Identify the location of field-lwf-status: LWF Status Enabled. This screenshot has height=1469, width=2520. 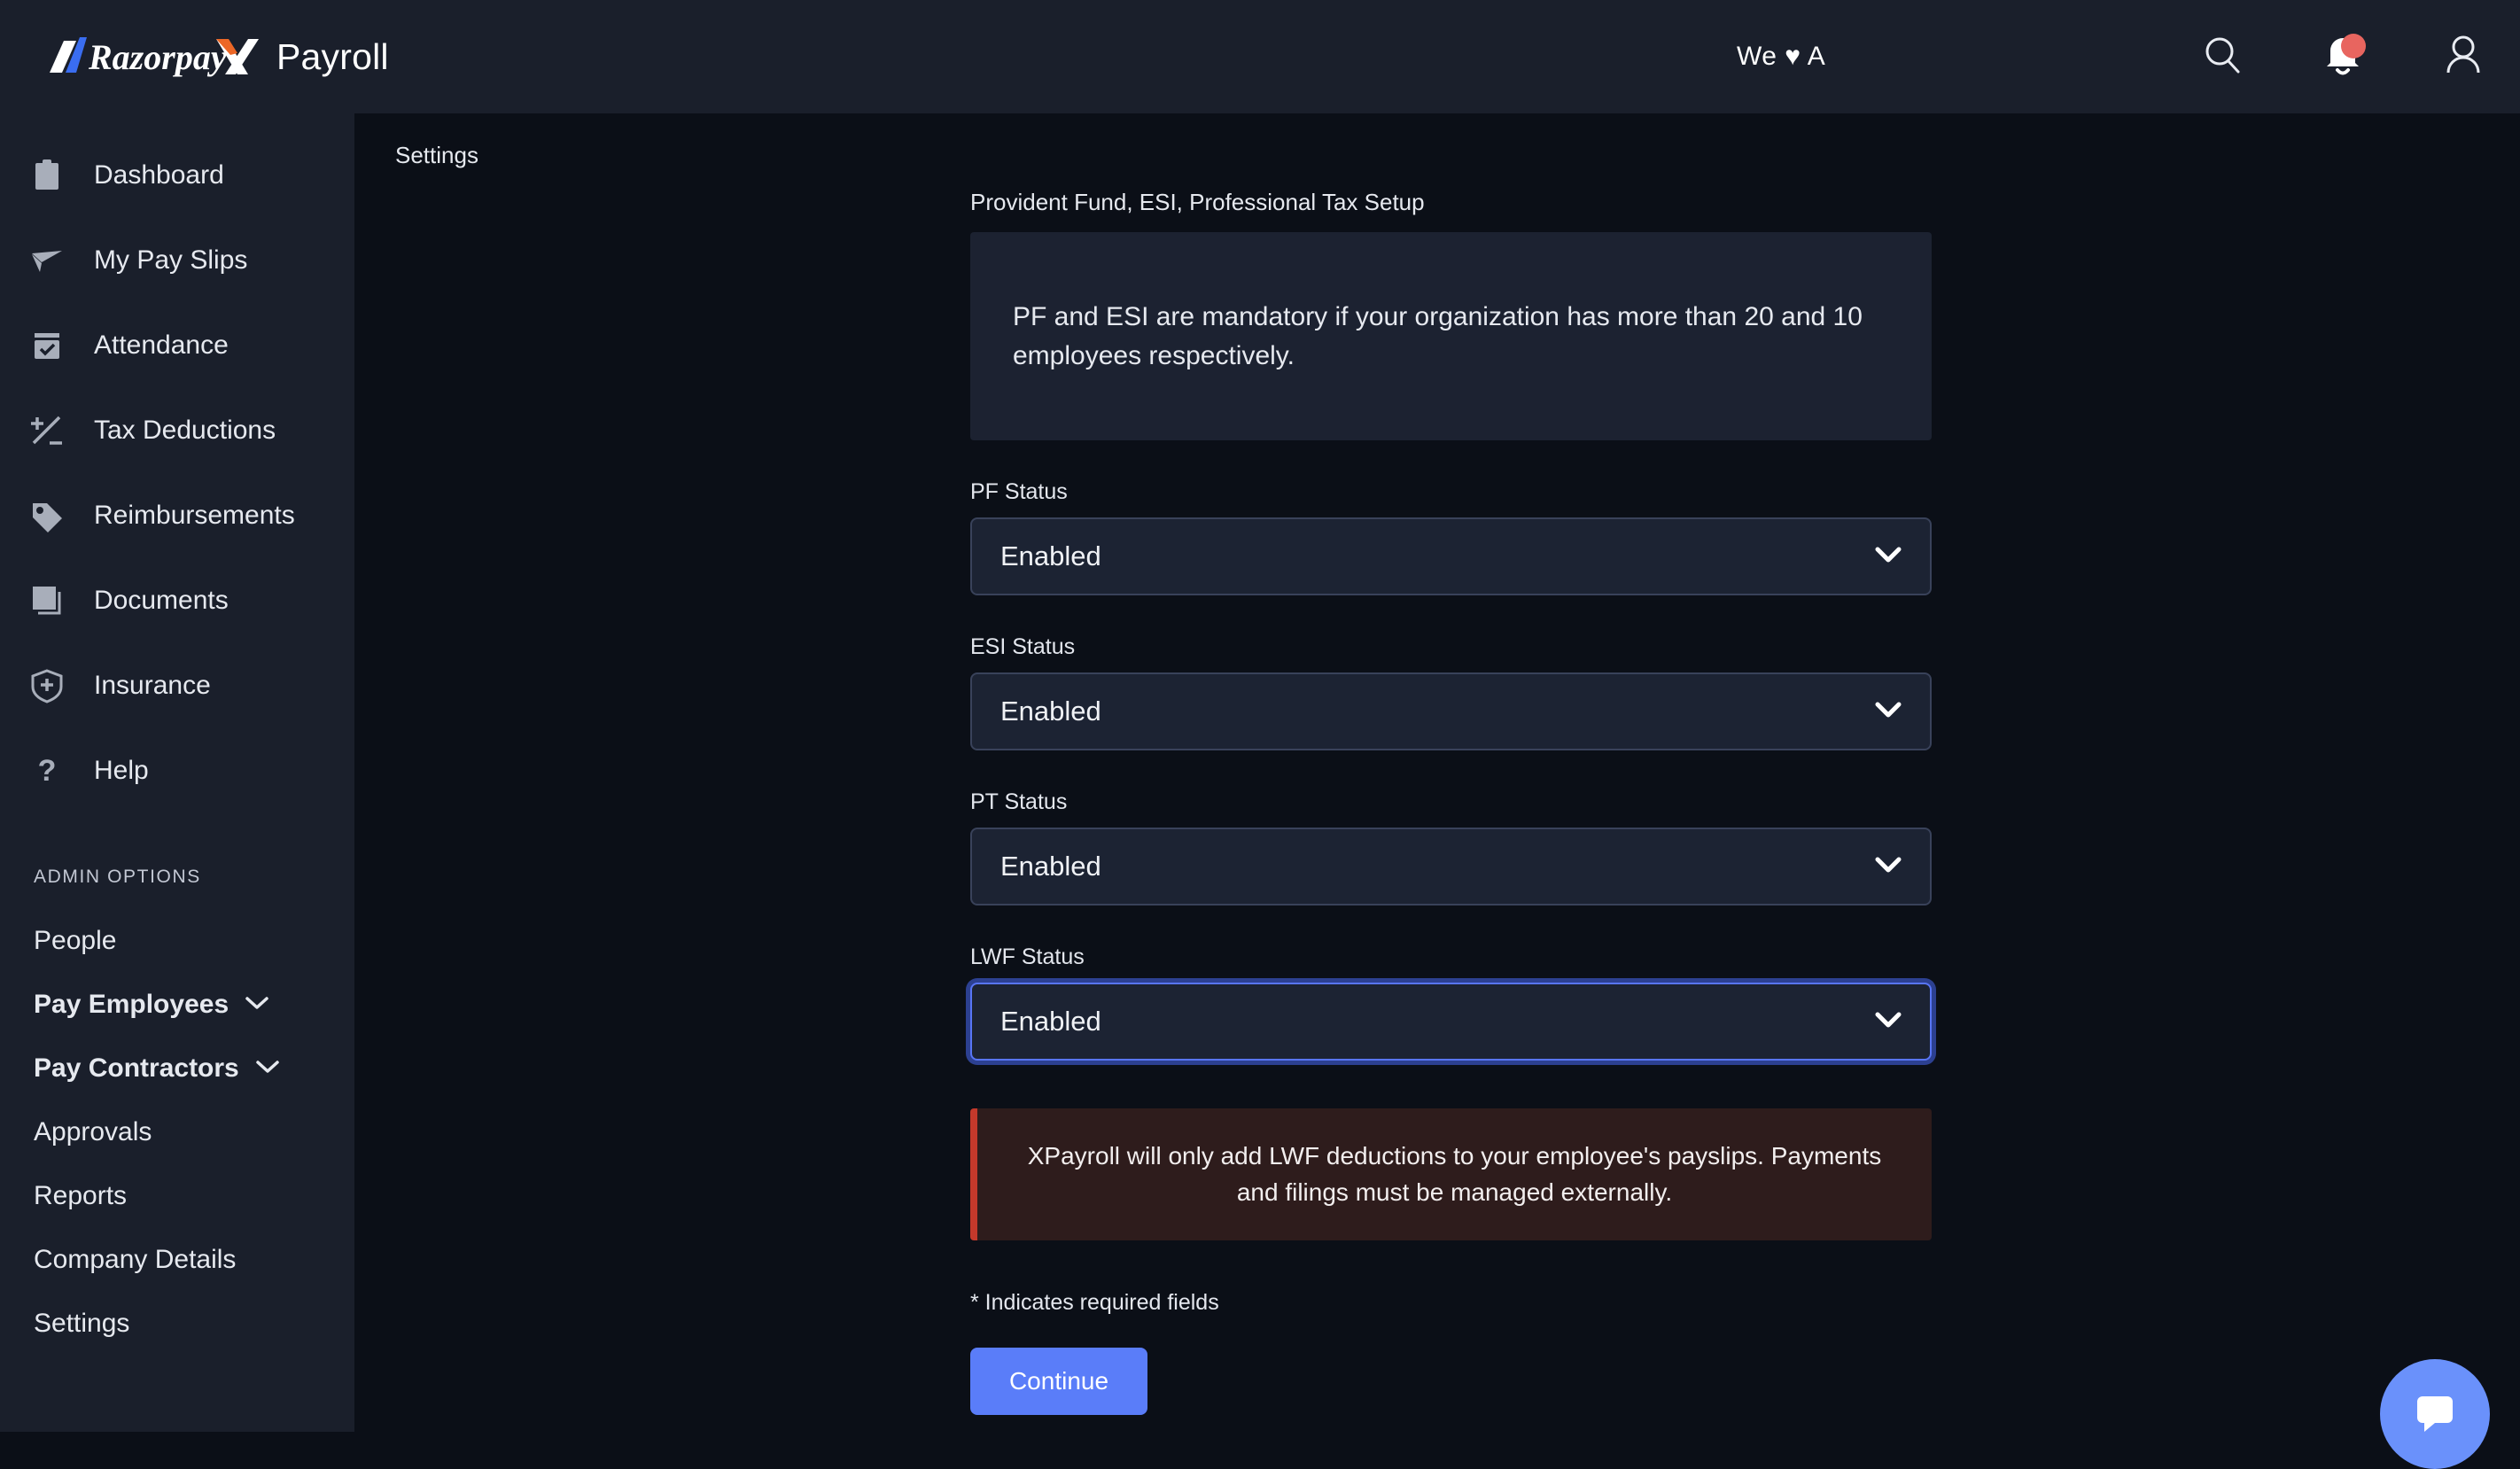
(1451, 1002).